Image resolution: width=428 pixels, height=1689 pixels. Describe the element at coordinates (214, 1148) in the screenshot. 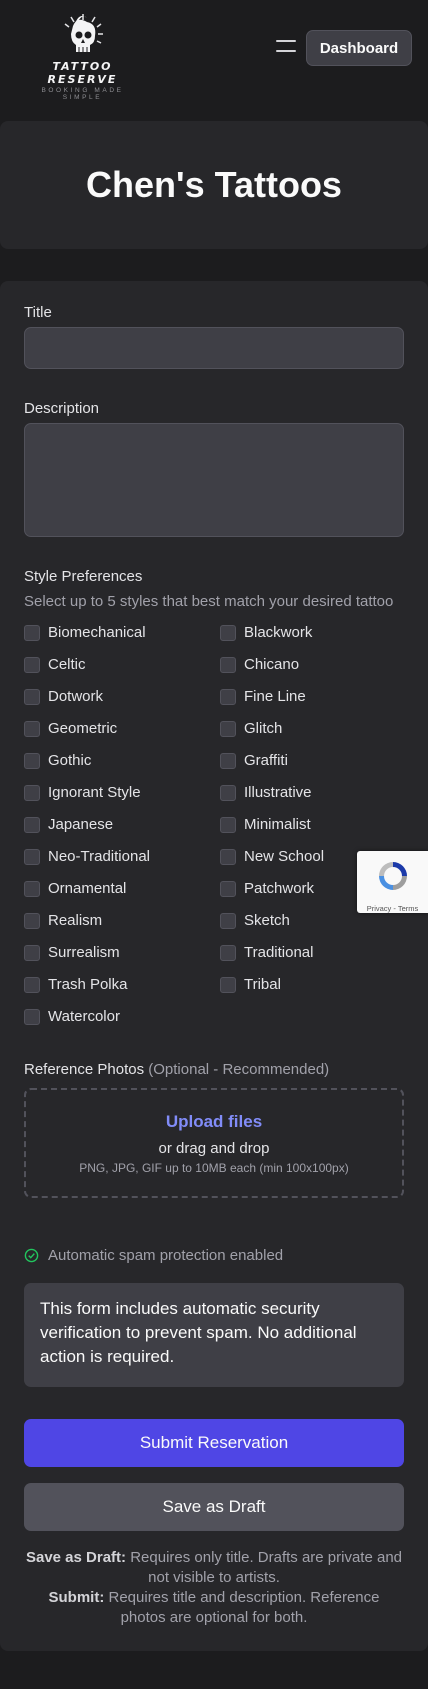

I see `upload-drag-text: or drag and drop` at that location.